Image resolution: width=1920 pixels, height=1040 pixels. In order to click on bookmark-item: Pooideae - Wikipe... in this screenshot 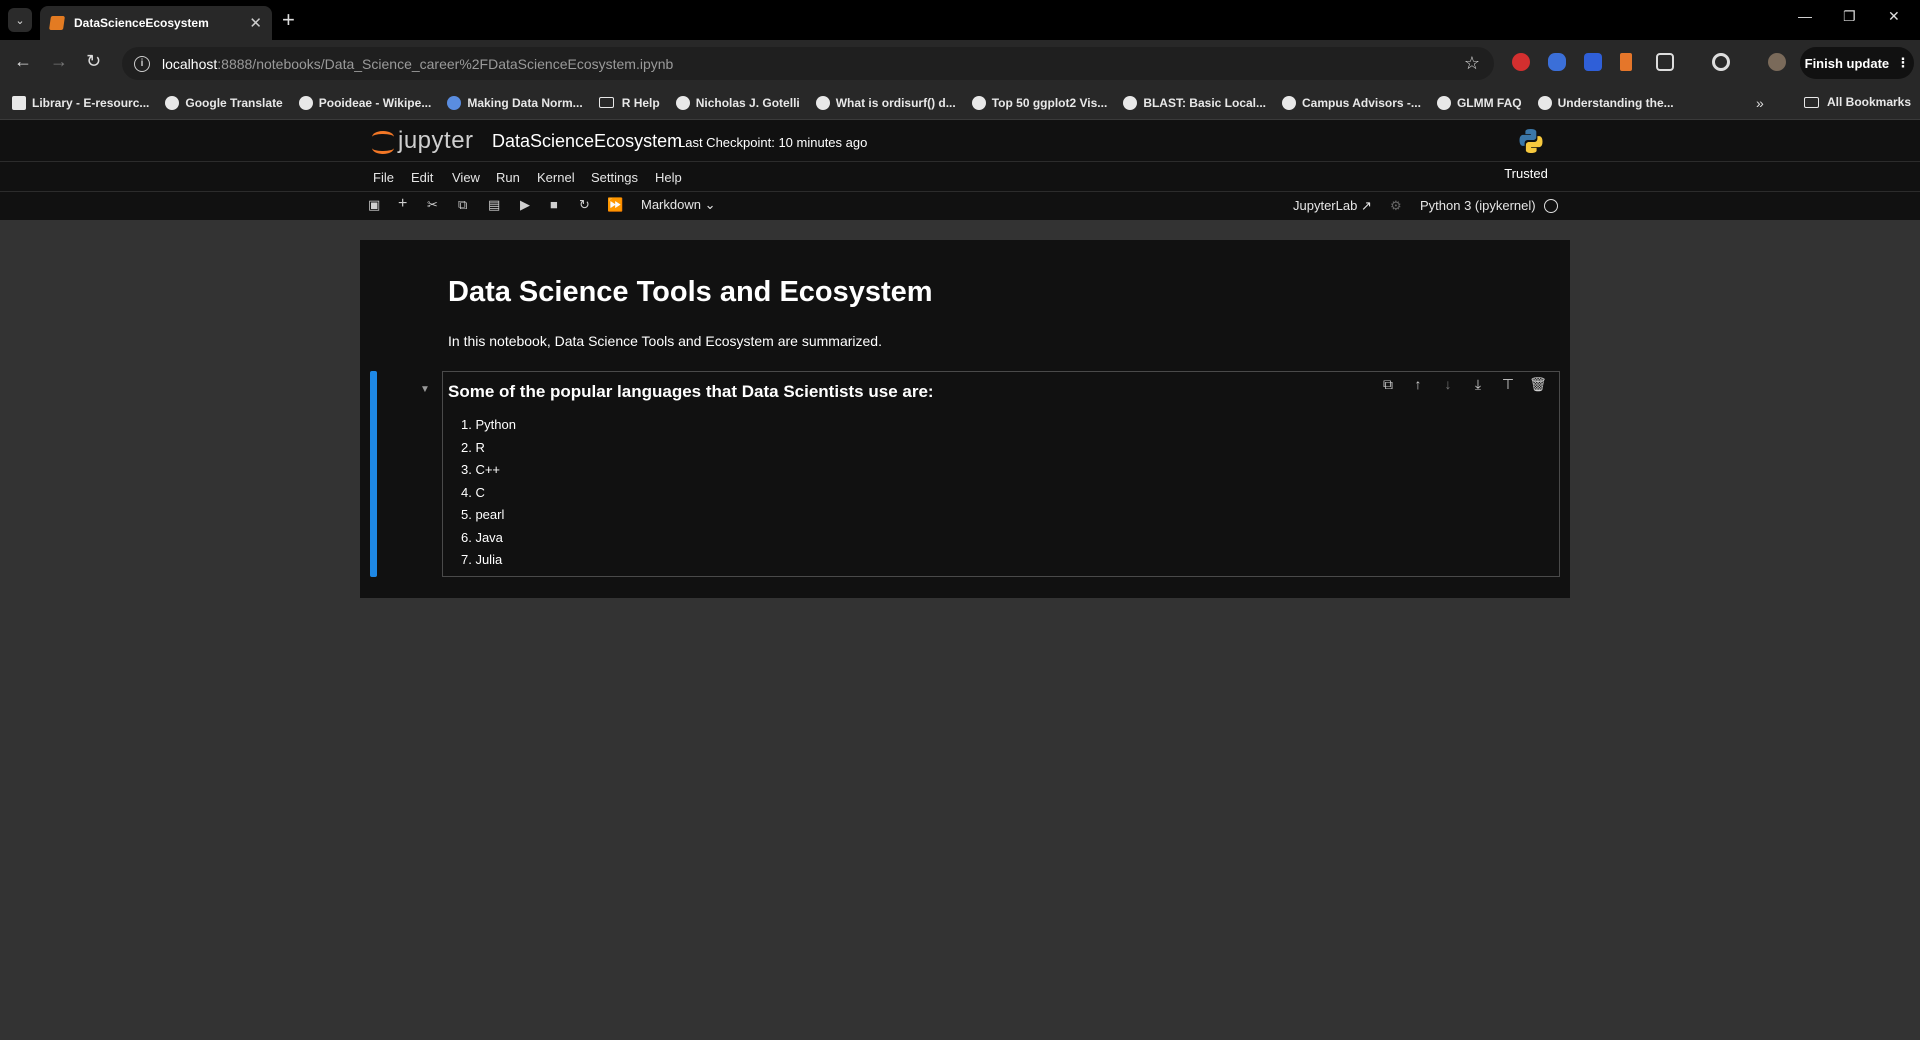, I will do `click(365, 102)`.